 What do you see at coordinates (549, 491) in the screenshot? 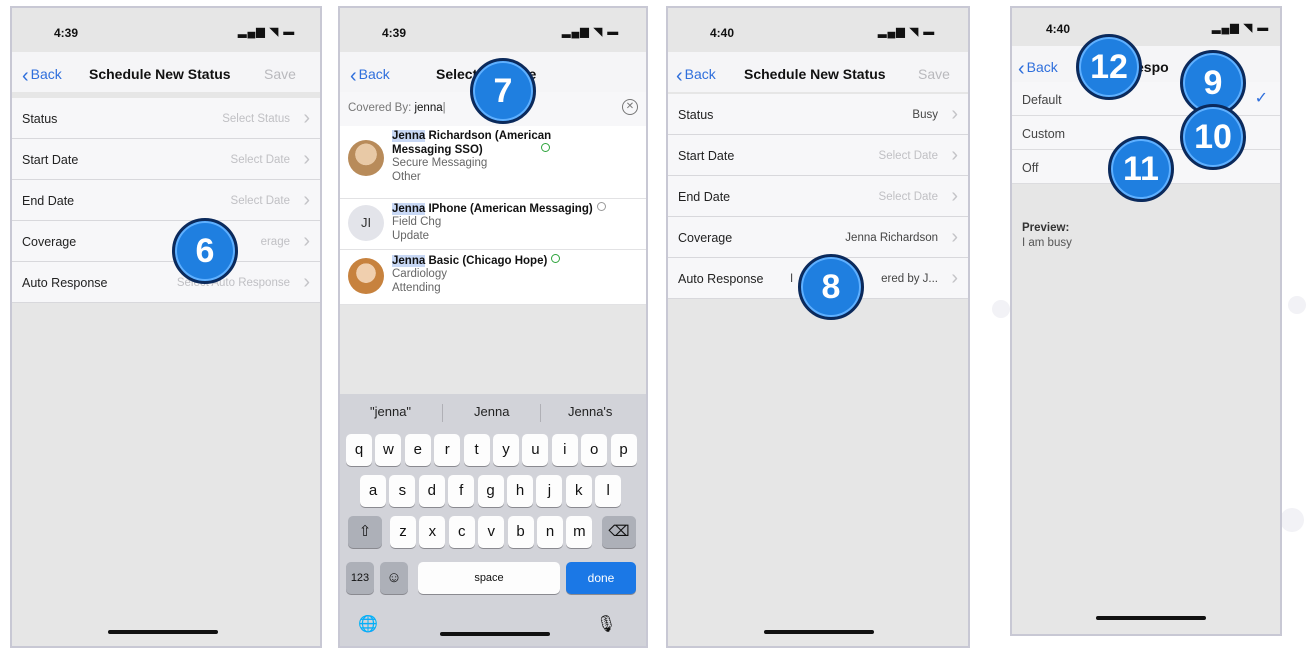
I see `key-j: j` at bounding box center [549, 491].